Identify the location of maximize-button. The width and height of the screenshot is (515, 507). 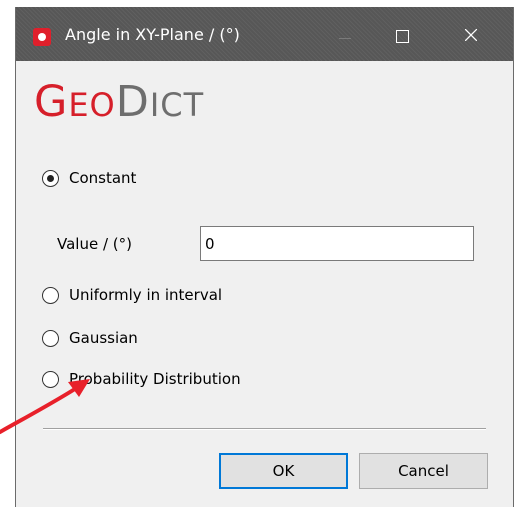
(402, 34).